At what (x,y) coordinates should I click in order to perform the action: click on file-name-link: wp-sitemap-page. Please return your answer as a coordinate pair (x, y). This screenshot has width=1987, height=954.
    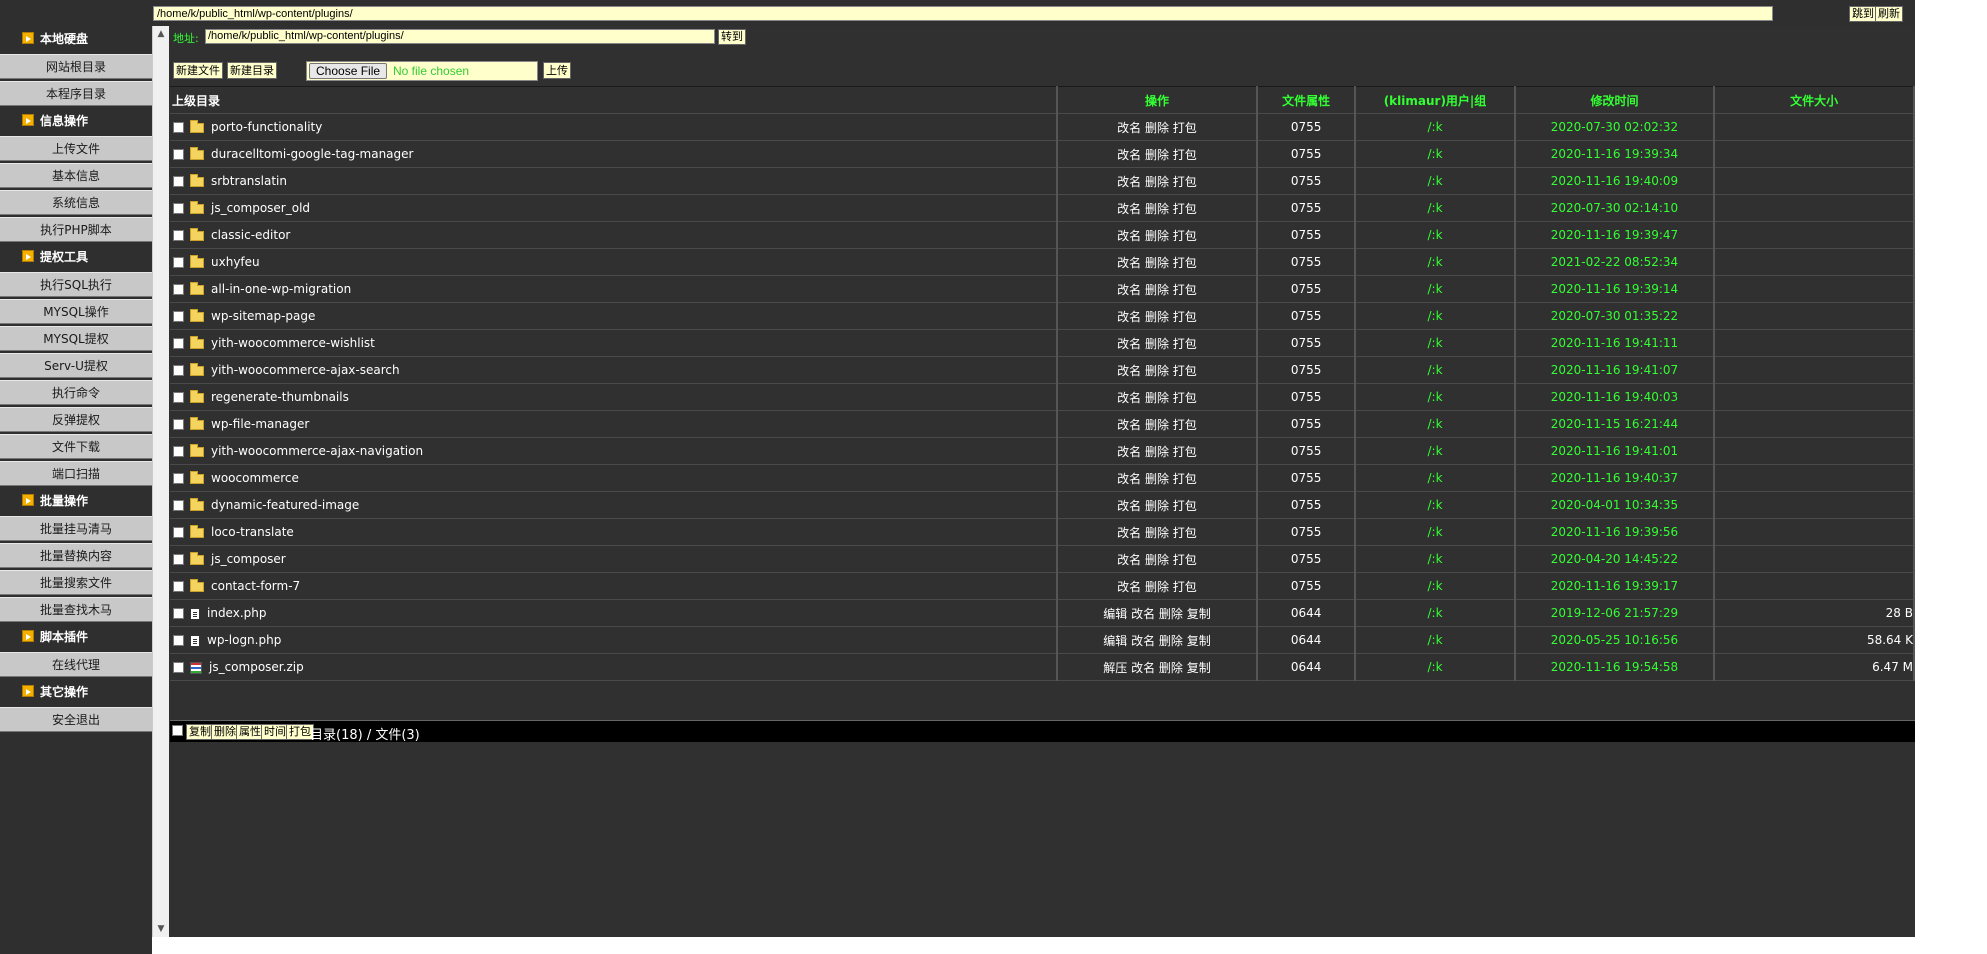
    Looking at the image, I should click on (263, 316).